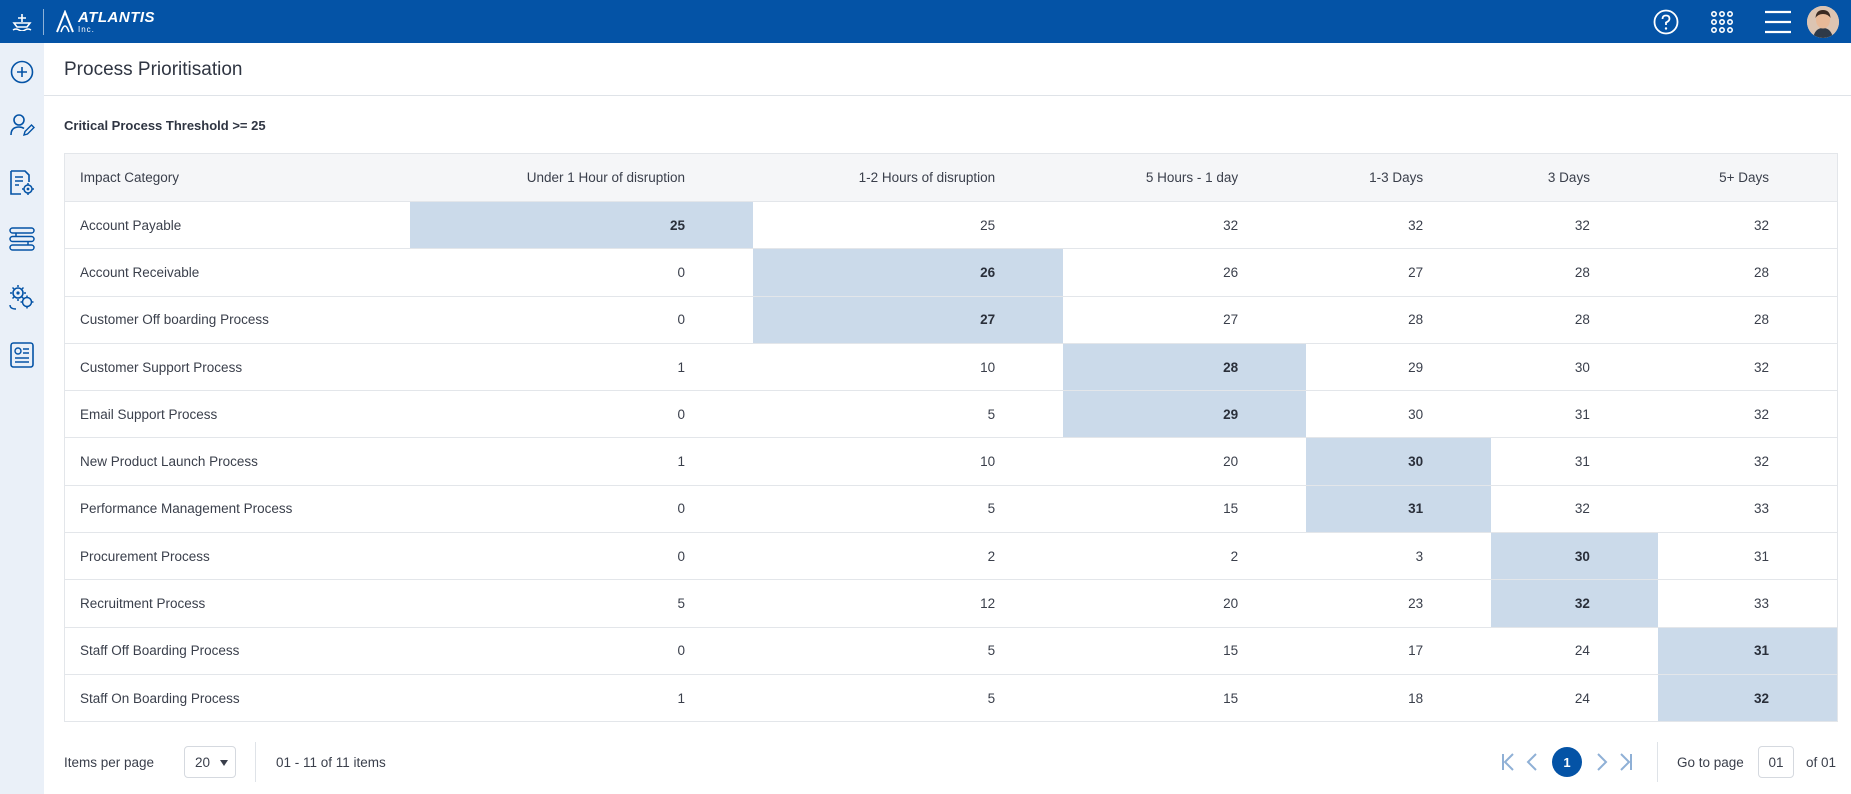 This screenshot has height=794, width=1851. What do you see at coordinates (210, 762) in the screenshot?
I see `items-per-page-select: 20` at bounding box center [210, 762].